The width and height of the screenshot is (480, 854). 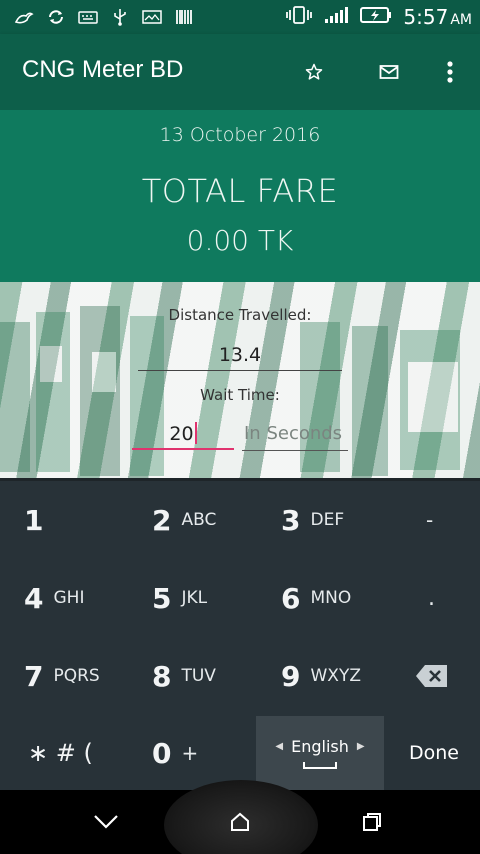 What do you see at coordinates (190, 753) in the screenshot?
I see `key-letters: +` at bounding box center [190, 753].